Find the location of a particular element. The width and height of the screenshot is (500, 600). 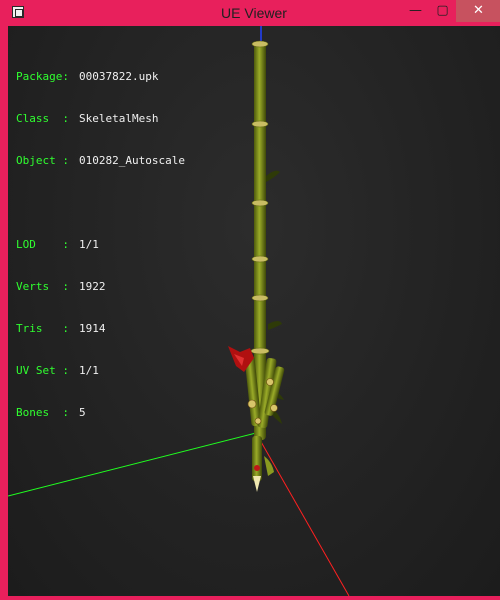

tris-value: 1914 is located at coordinates (92, 328).